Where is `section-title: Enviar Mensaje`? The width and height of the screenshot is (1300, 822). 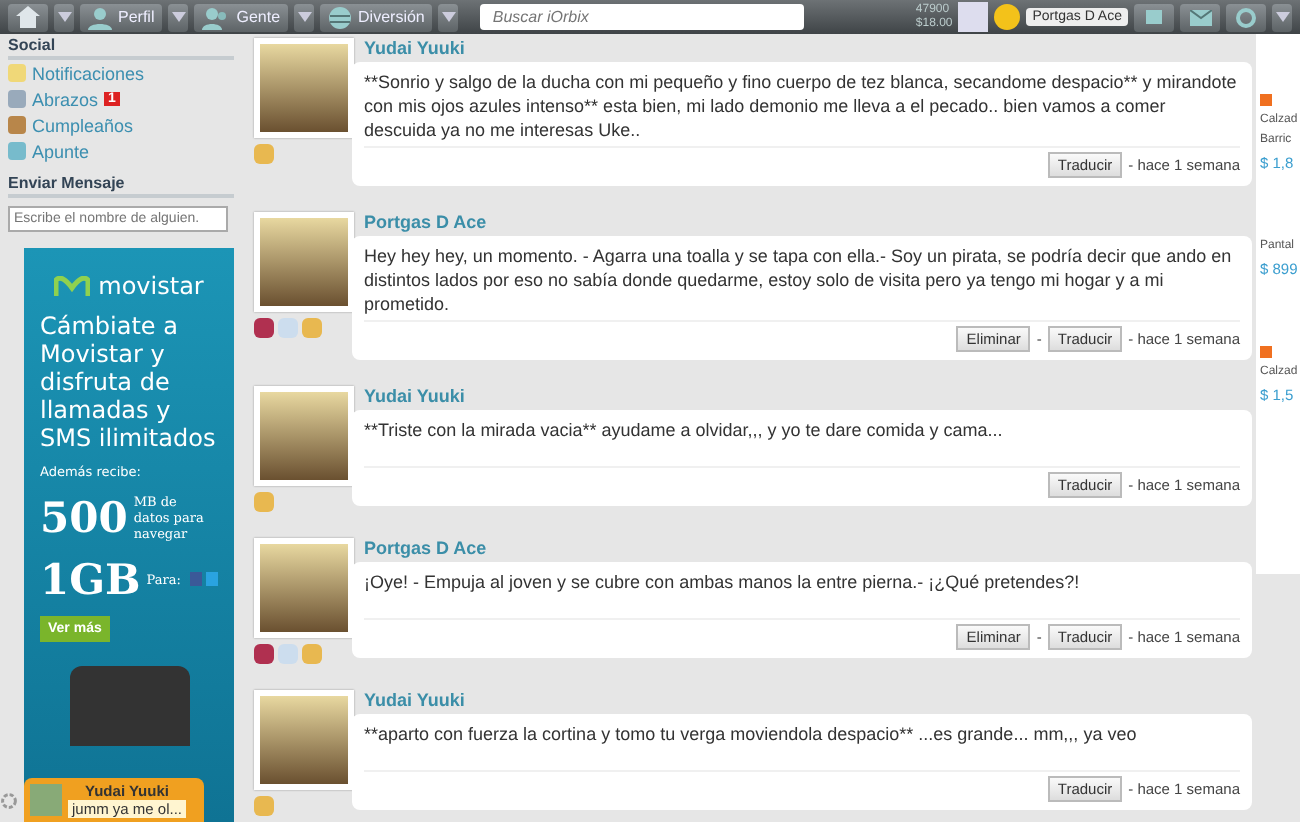 section-title: Enviar Mensaje is located at coordinates (121, 185).